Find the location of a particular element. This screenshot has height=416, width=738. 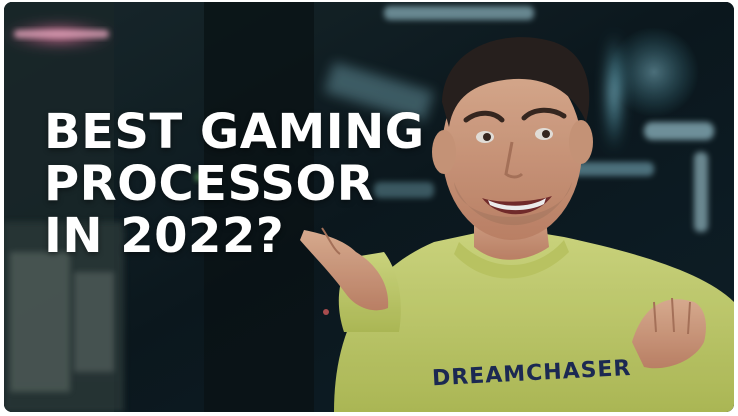

headline-line-1: BEST GAMING is located at coordinates (234, 132).